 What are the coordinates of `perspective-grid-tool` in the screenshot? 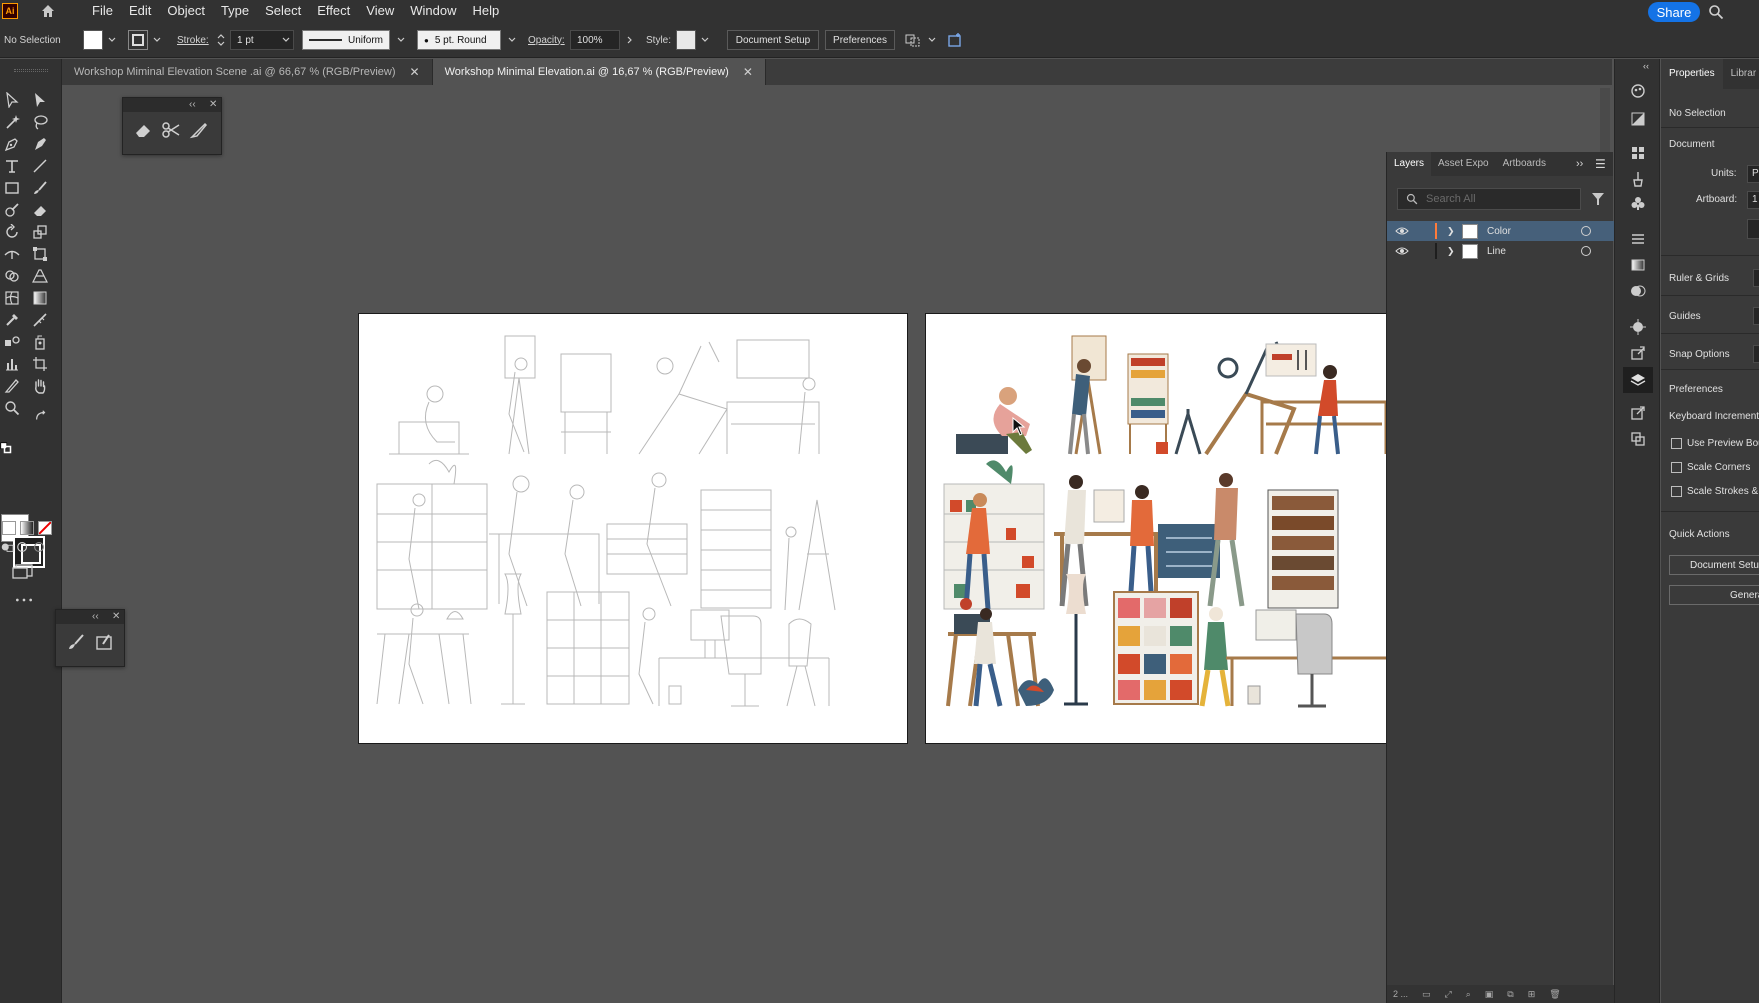 It's located at (40, 276).